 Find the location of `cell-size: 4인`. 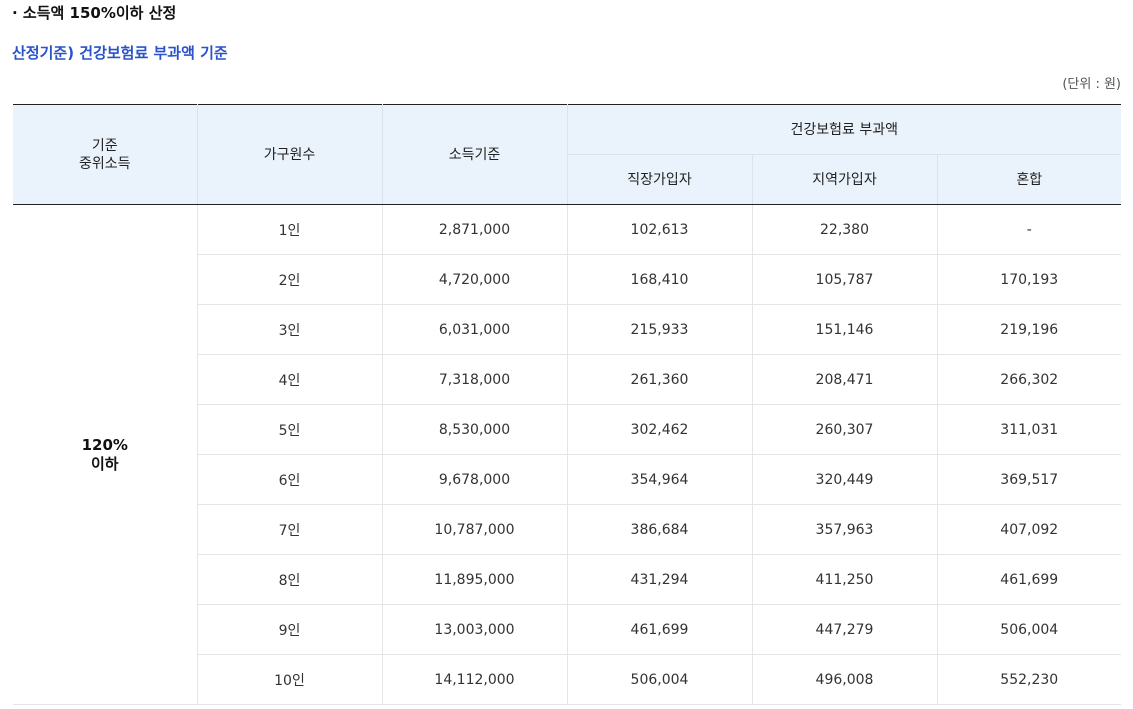

cell-size: 4인 is located at coordinates (290, 379).